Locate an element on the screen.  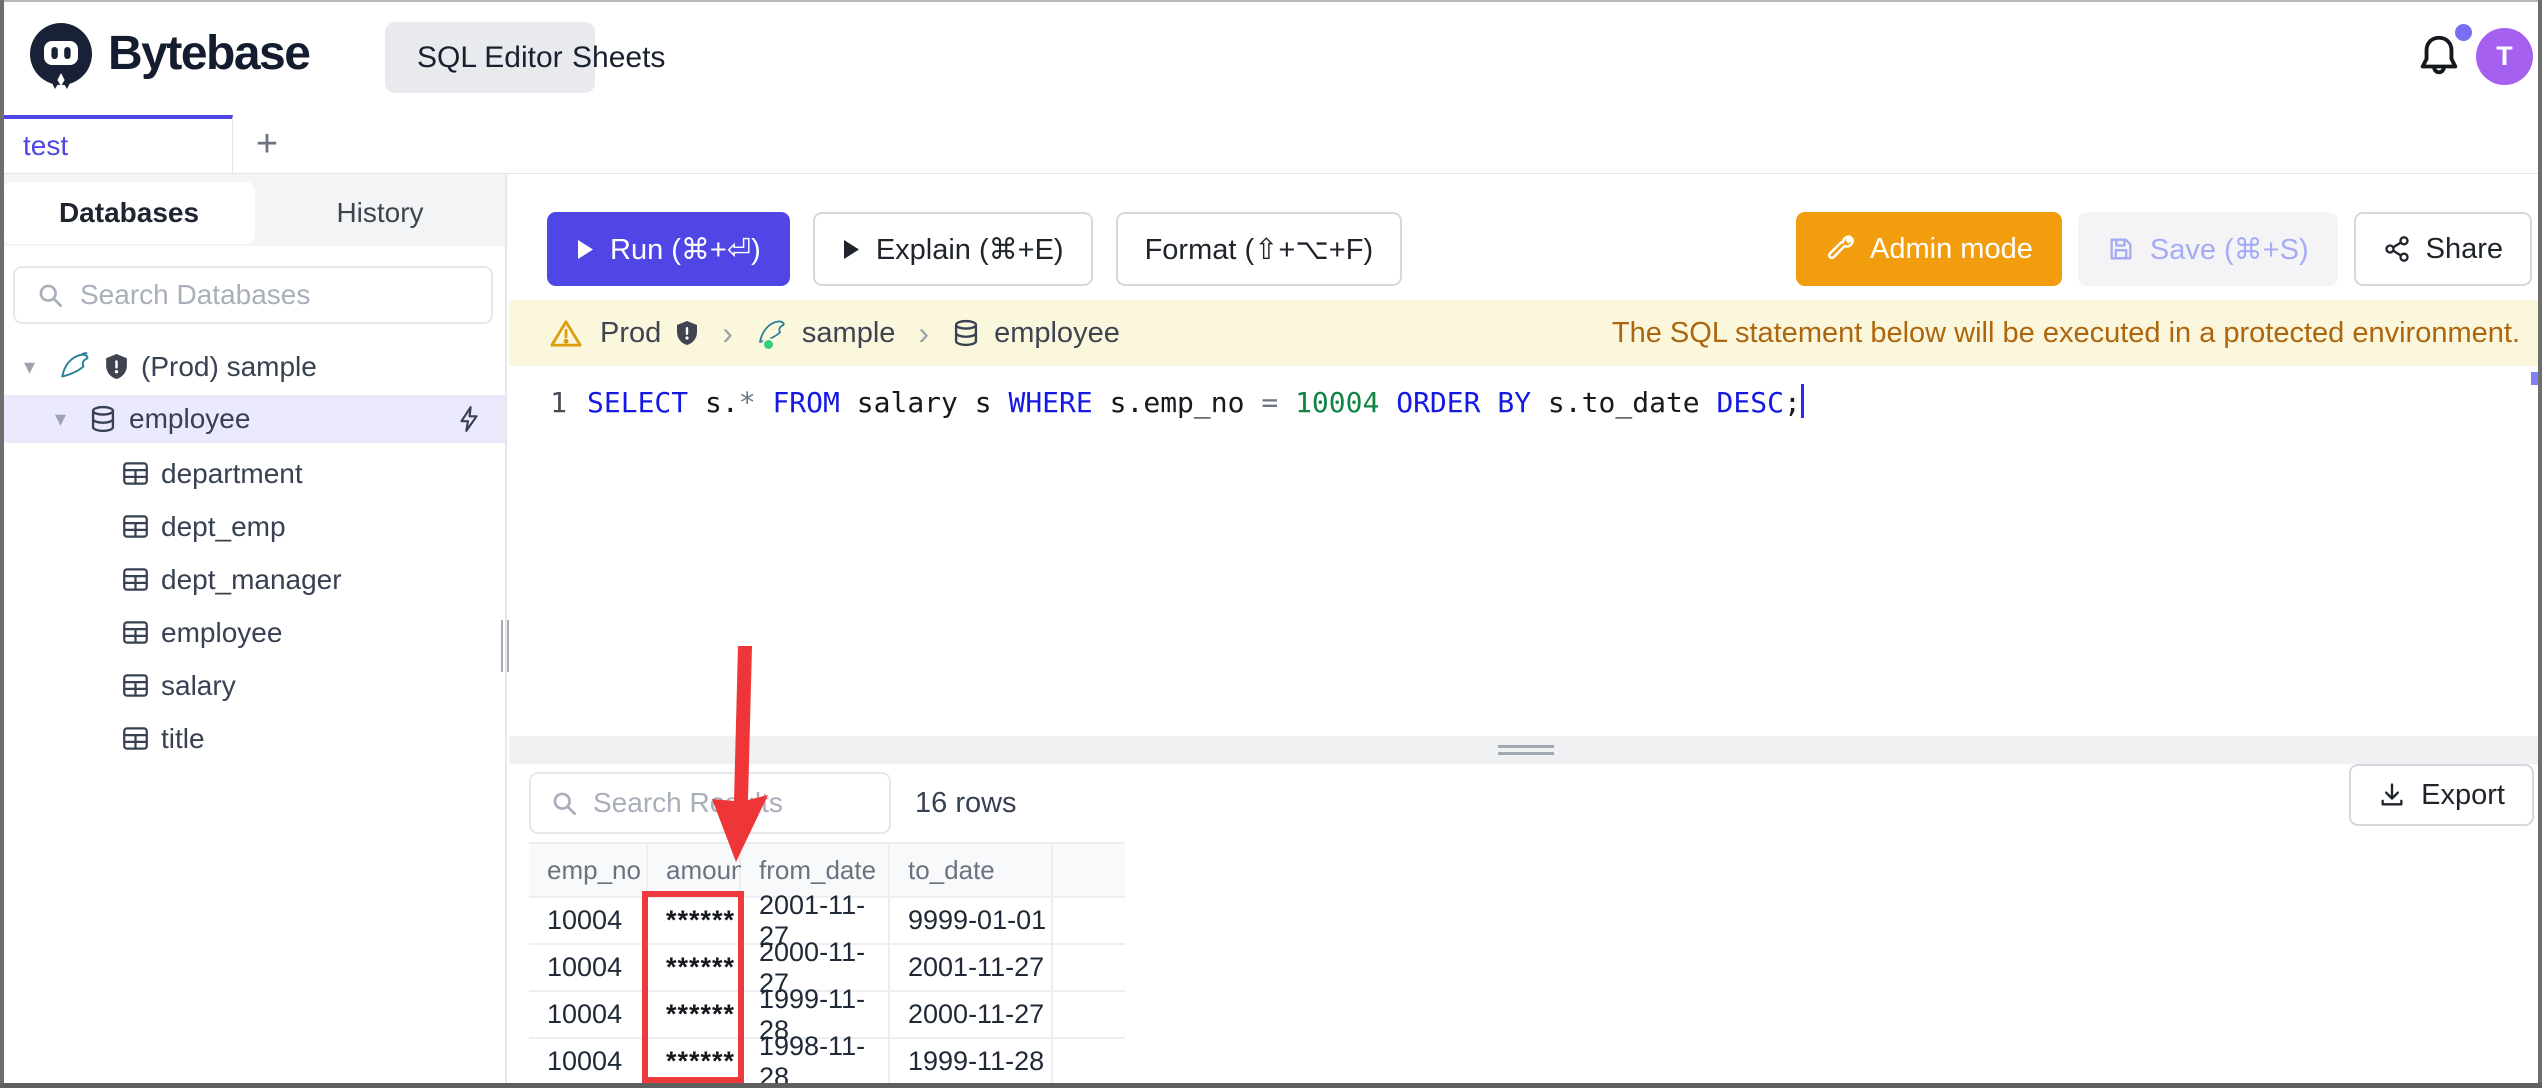
admin-mode-button: Admin mode is located at coordinates (1929, 249).